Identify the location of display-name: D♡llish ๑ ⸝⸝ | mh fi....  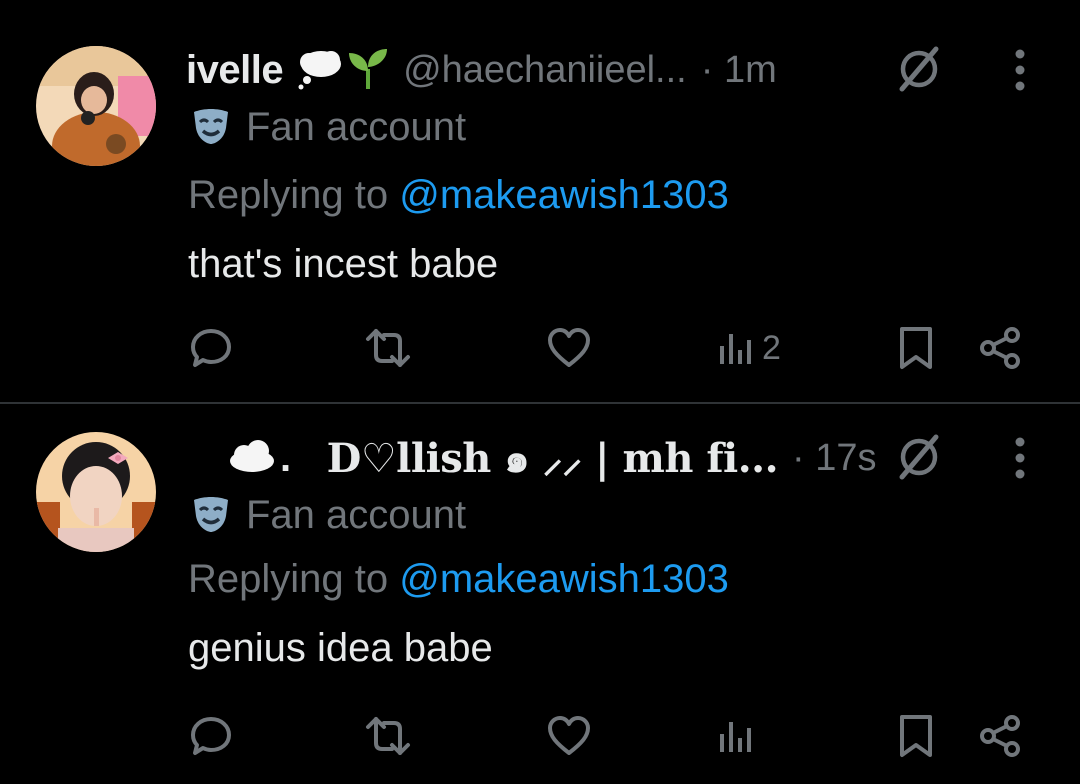
(553, 458).